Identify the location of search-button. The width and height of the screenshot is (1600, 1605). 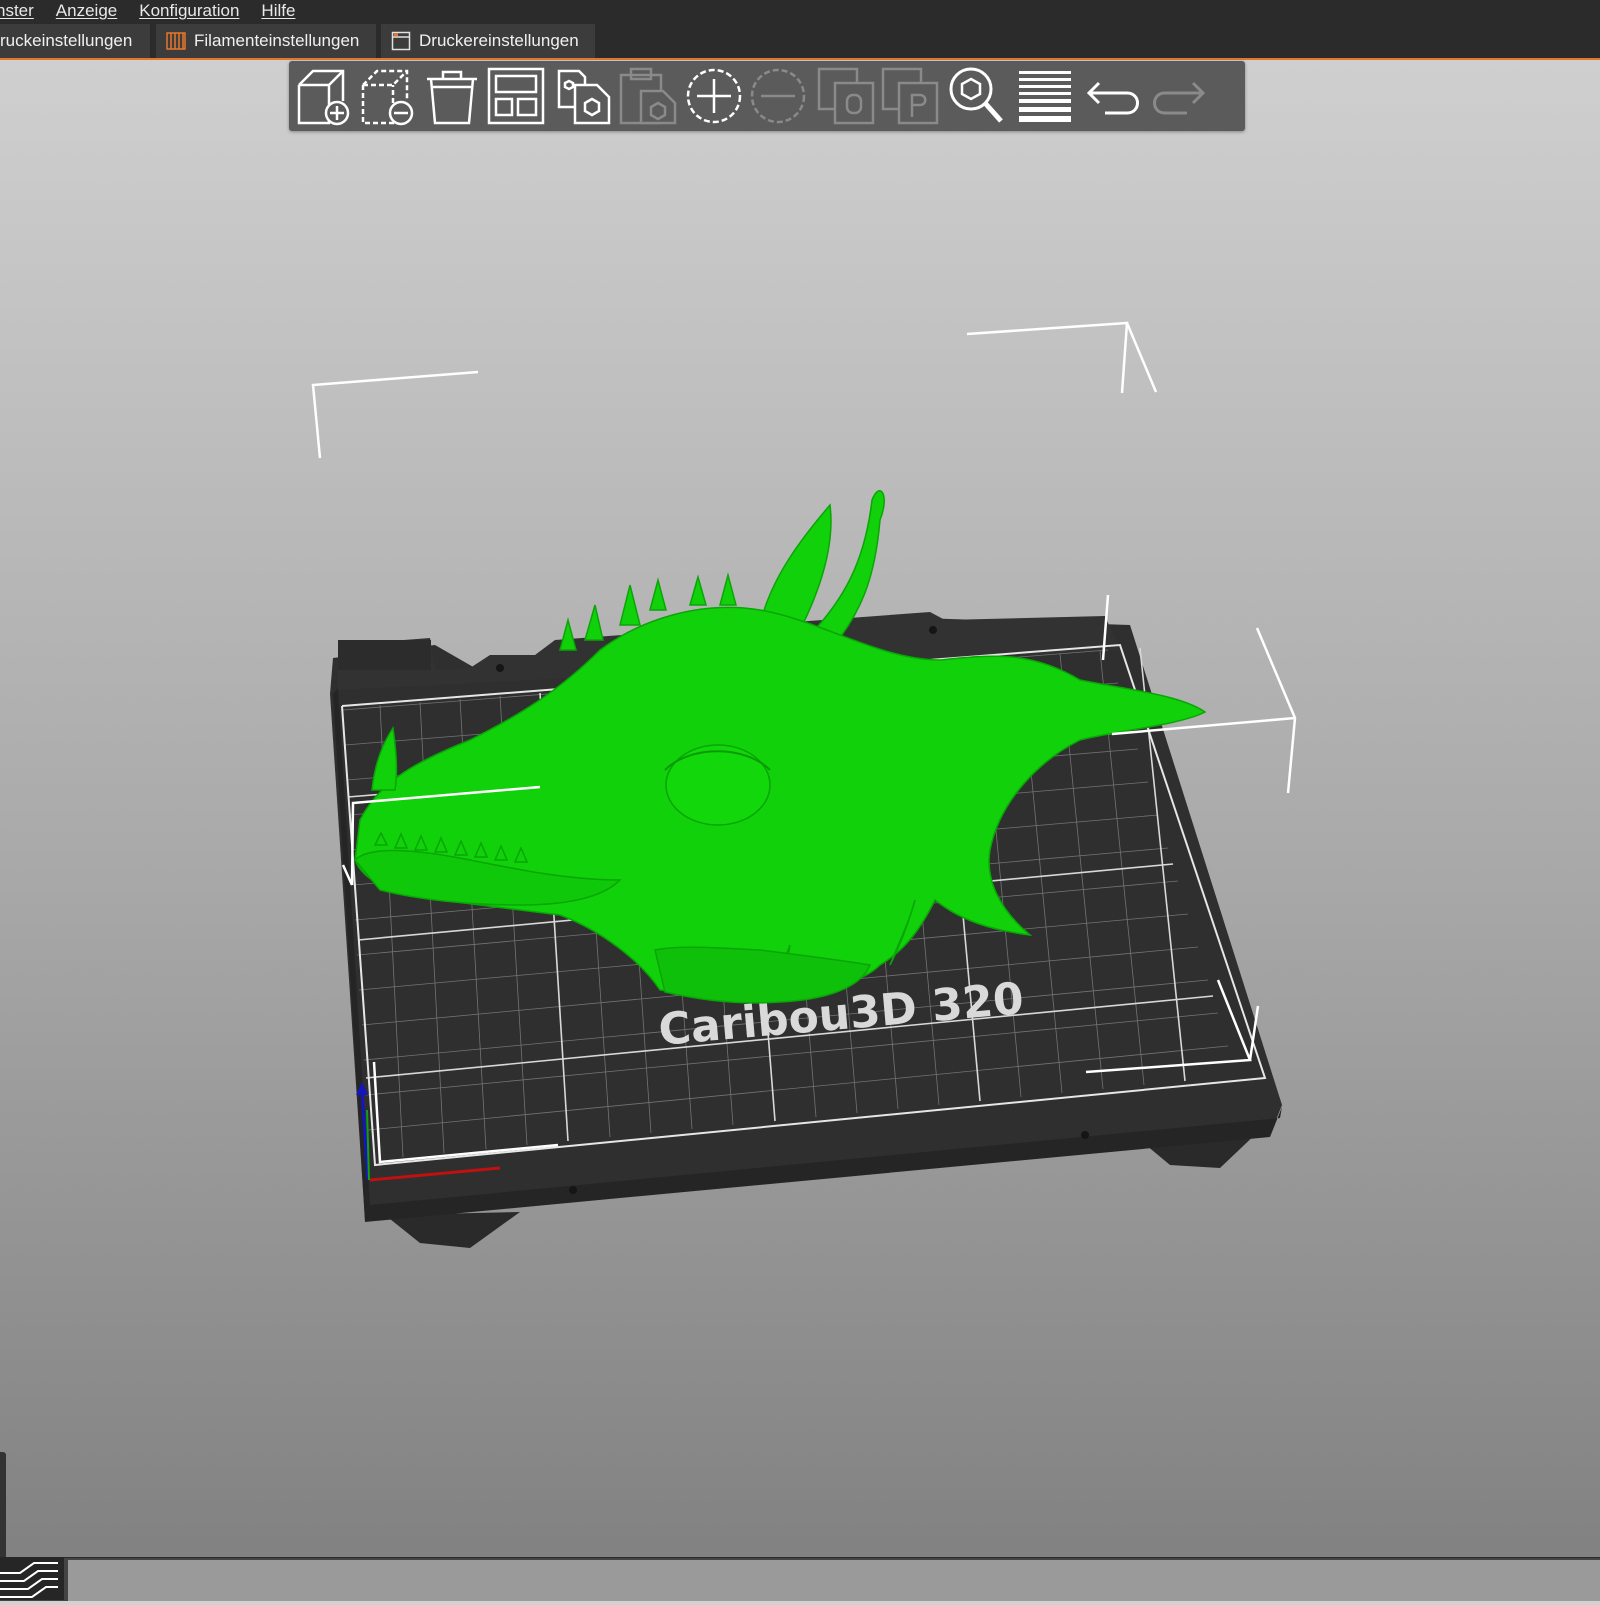
(976, 96).